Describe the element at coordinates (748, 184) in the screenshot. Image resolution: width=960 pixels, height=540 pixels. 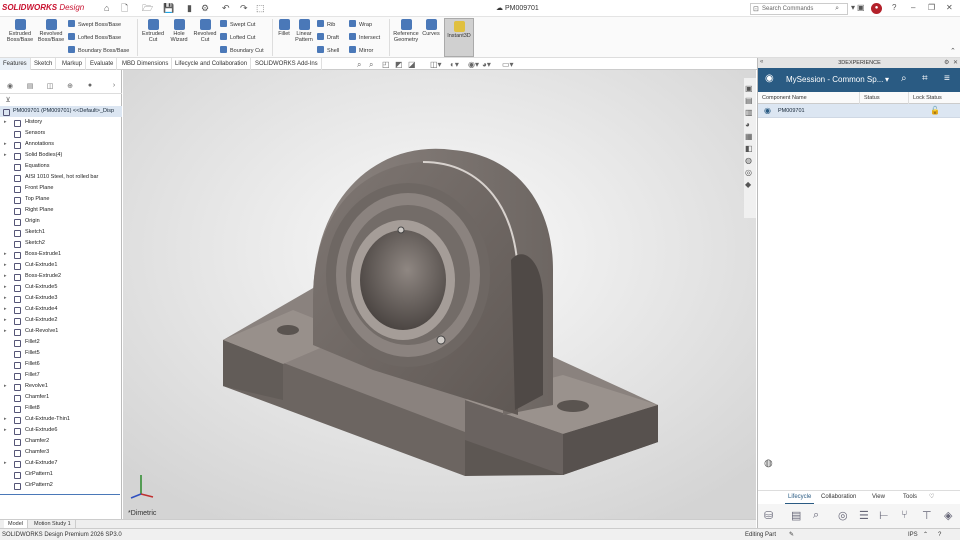
I see `cloud-services-icon: ◆` at that location.